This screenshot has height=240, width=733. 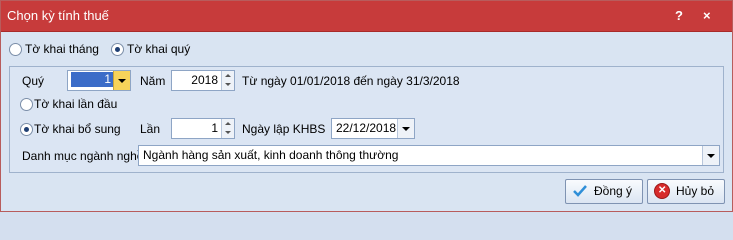 I want to click on supplement-date-value: 22/12/2018, so click(x=366, y=128).